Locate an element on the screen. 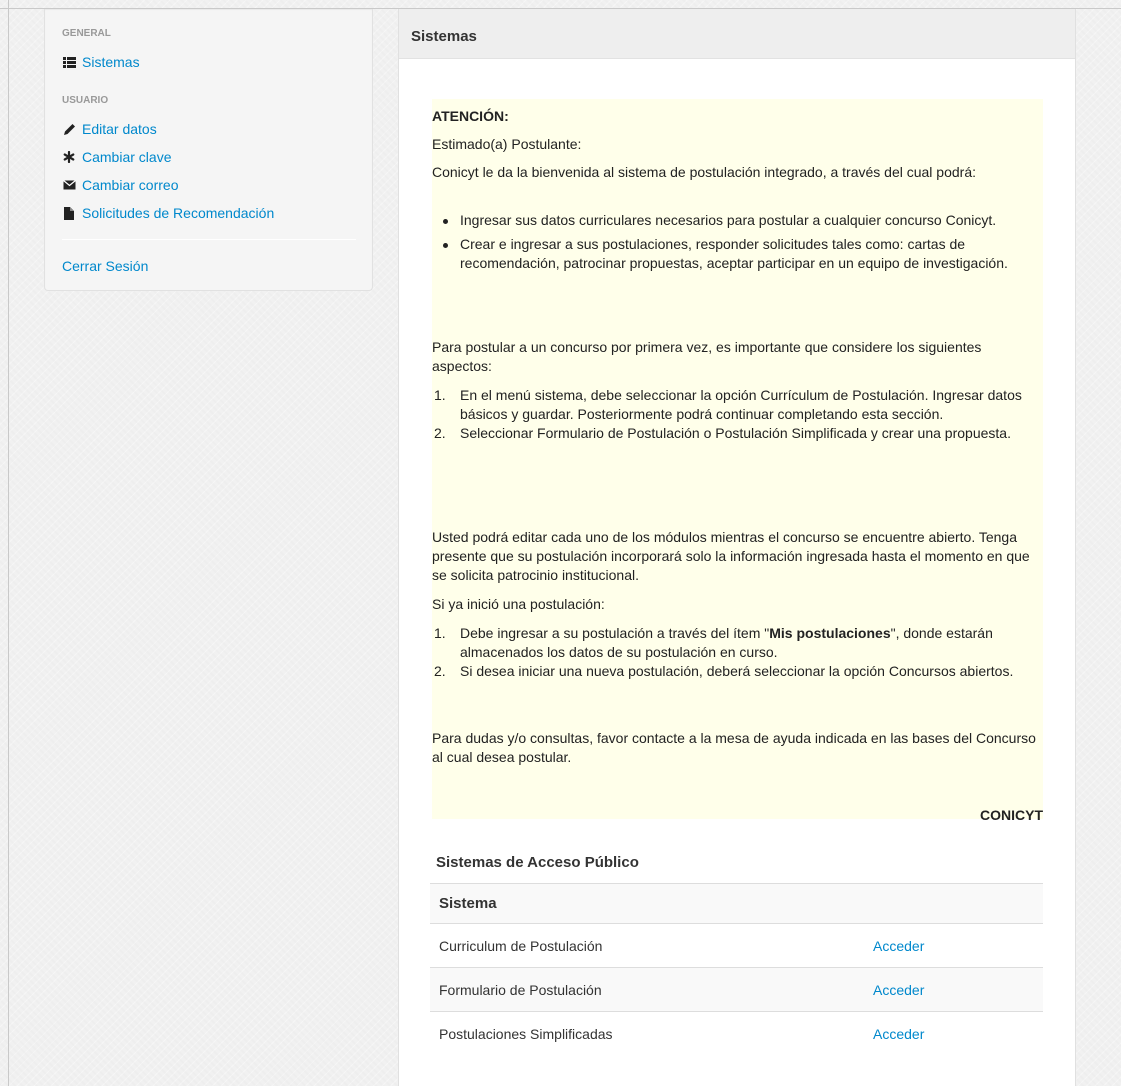  sidebar-item-solicitudes: Solicitudes de Recomendación is located at coordinates (168, 213).